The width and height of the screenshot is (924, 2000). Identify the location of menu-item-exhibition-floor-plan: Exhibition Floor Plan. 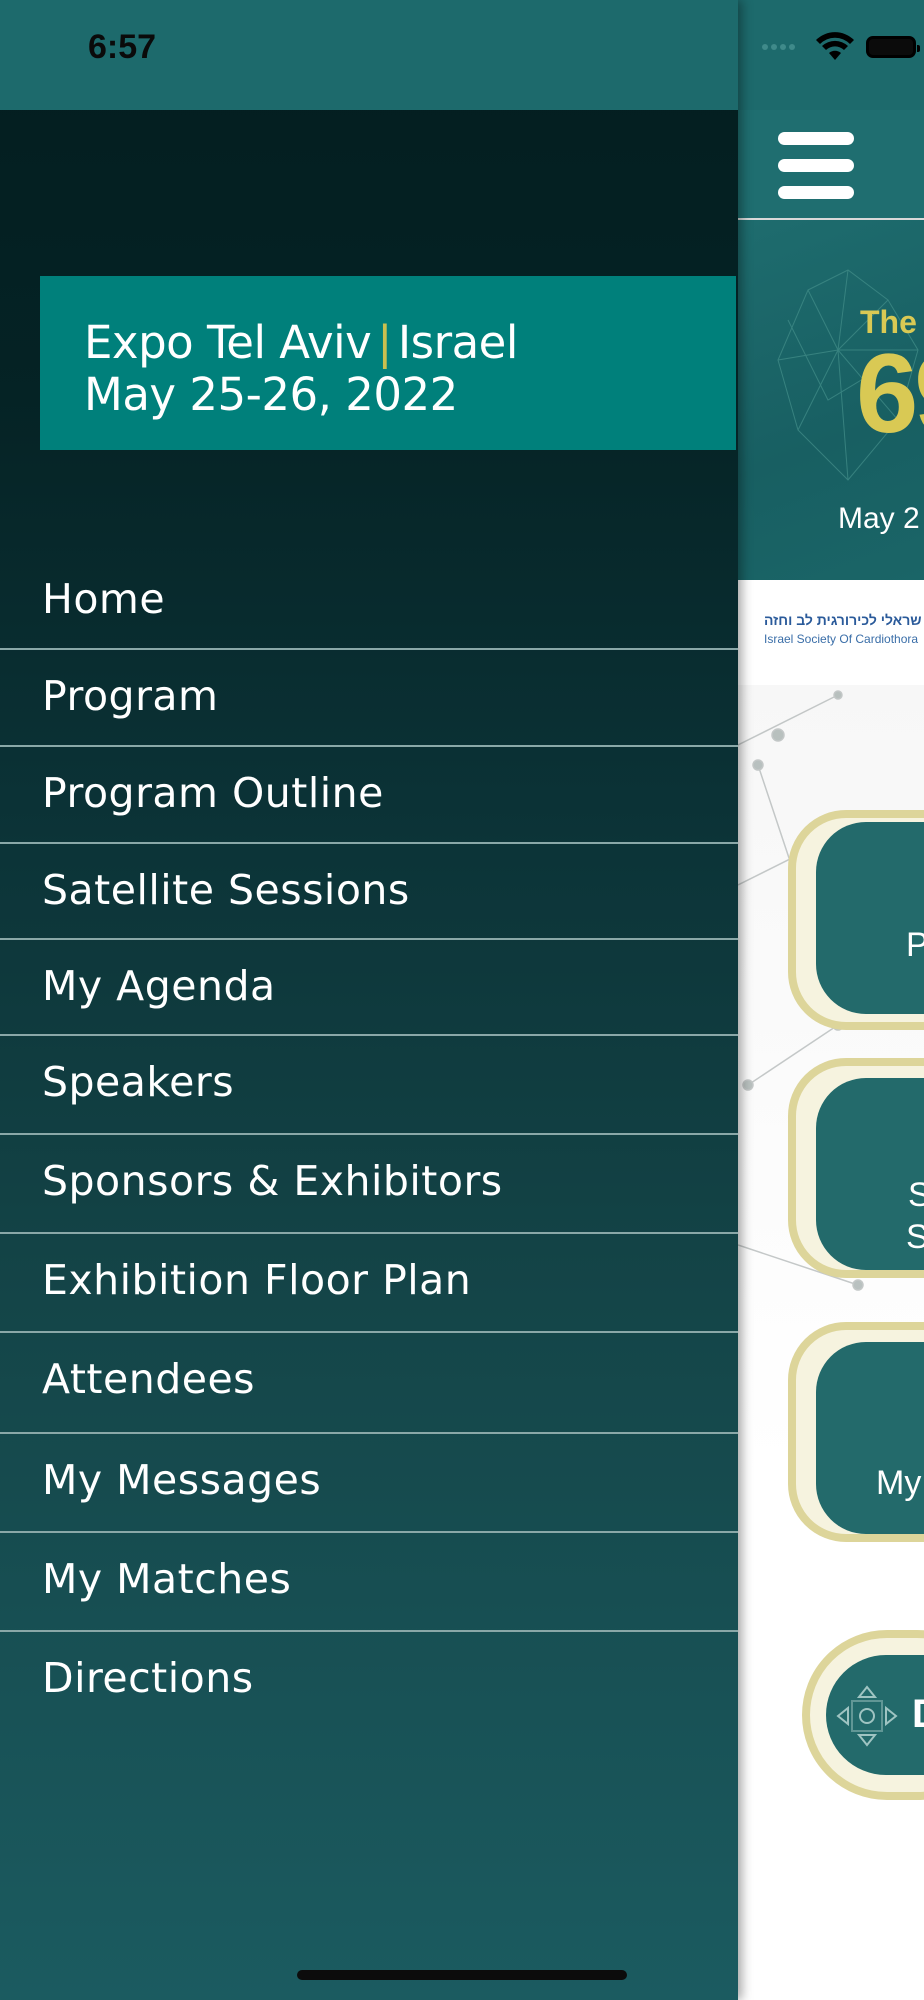
(369, 1283).